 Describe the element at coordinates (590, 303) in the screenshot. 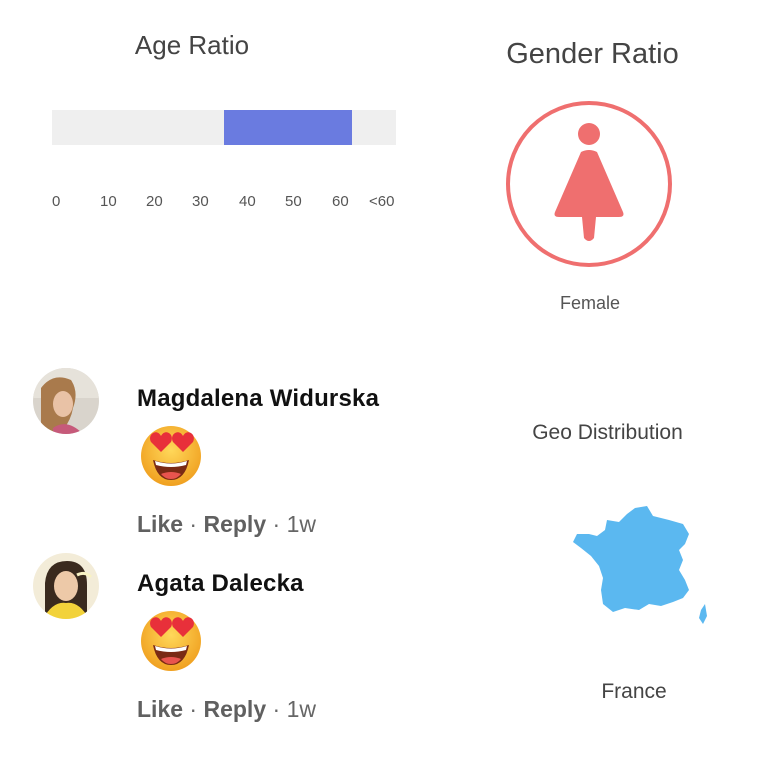

I see `gender-label: Female` at that location.